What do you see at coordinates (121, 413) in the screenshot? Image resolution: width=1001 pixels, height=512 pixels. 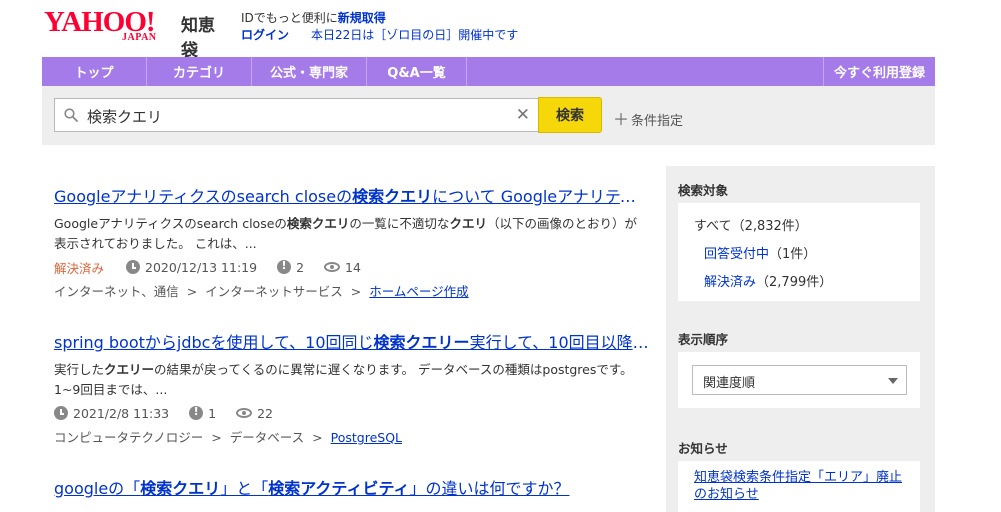 I see `post-date: 2021/2/8 11:33` at bounding box center [121, 413].